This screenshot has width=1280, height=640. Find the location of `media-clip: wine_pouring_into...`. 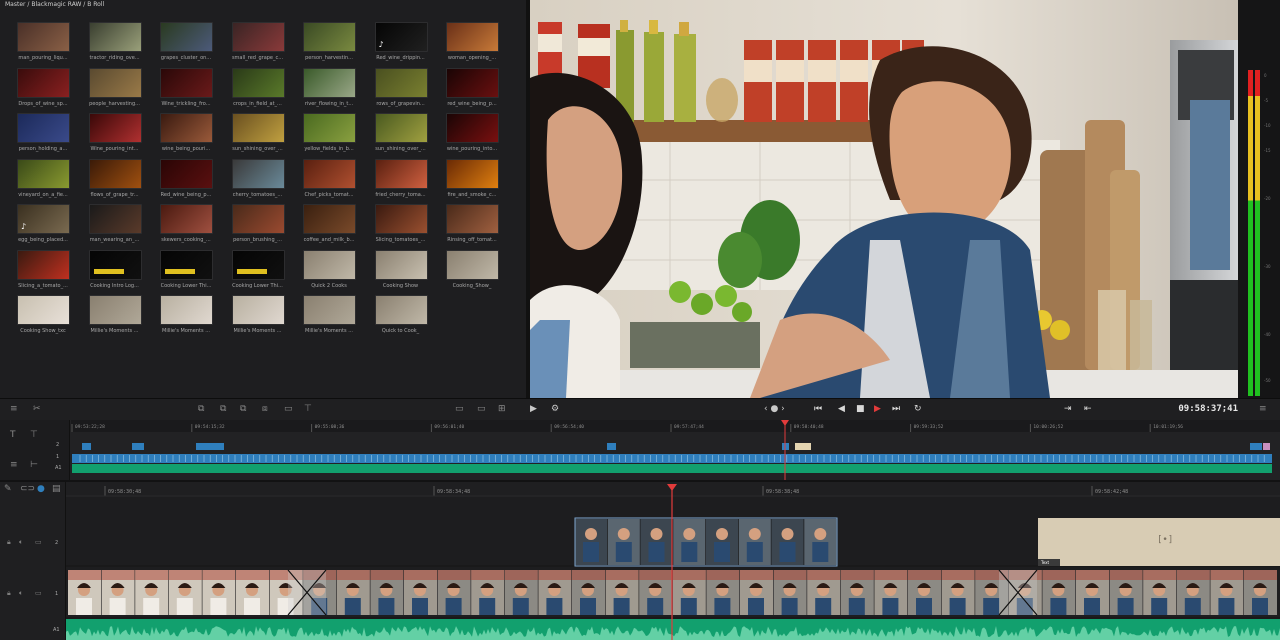

media-clip: wine_pouring_into... is located at coordinates (480, 136).